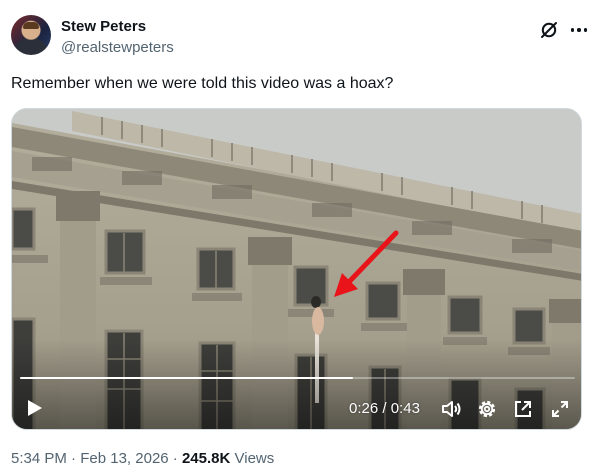  I want to click on volume-icon, so click(451, 409).